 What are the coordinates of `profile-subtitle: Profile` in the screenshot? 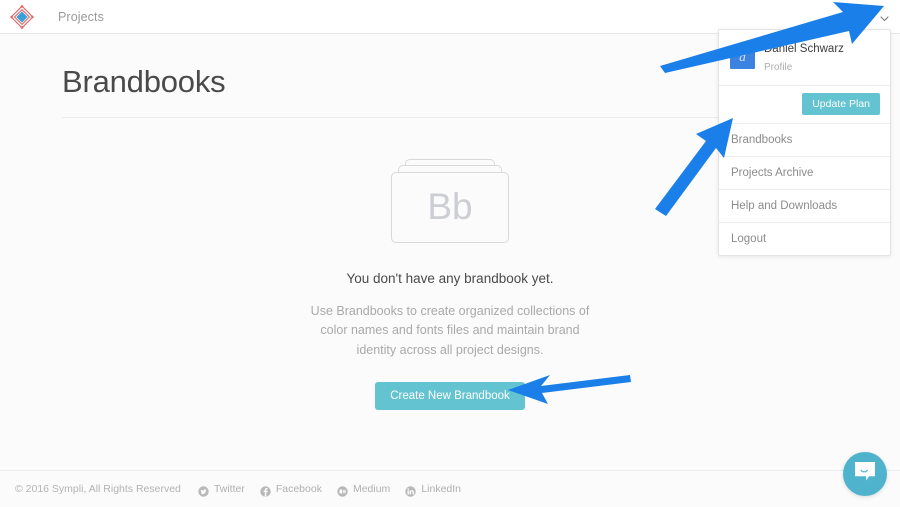 It's located at (778, 67).